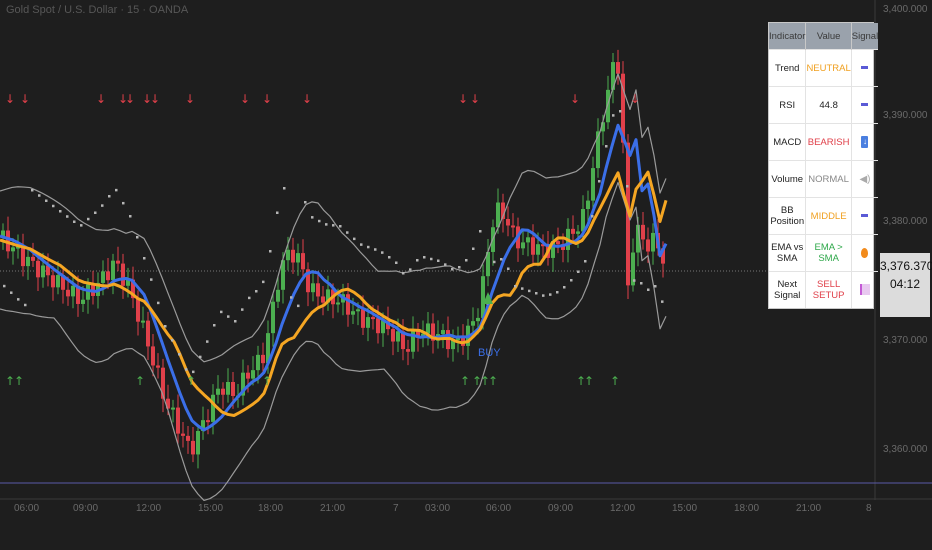  What do you see at coordinates (788, 105) in the screenshot?
I see `indicator-name: RSI` at bounding box center [788, 105].